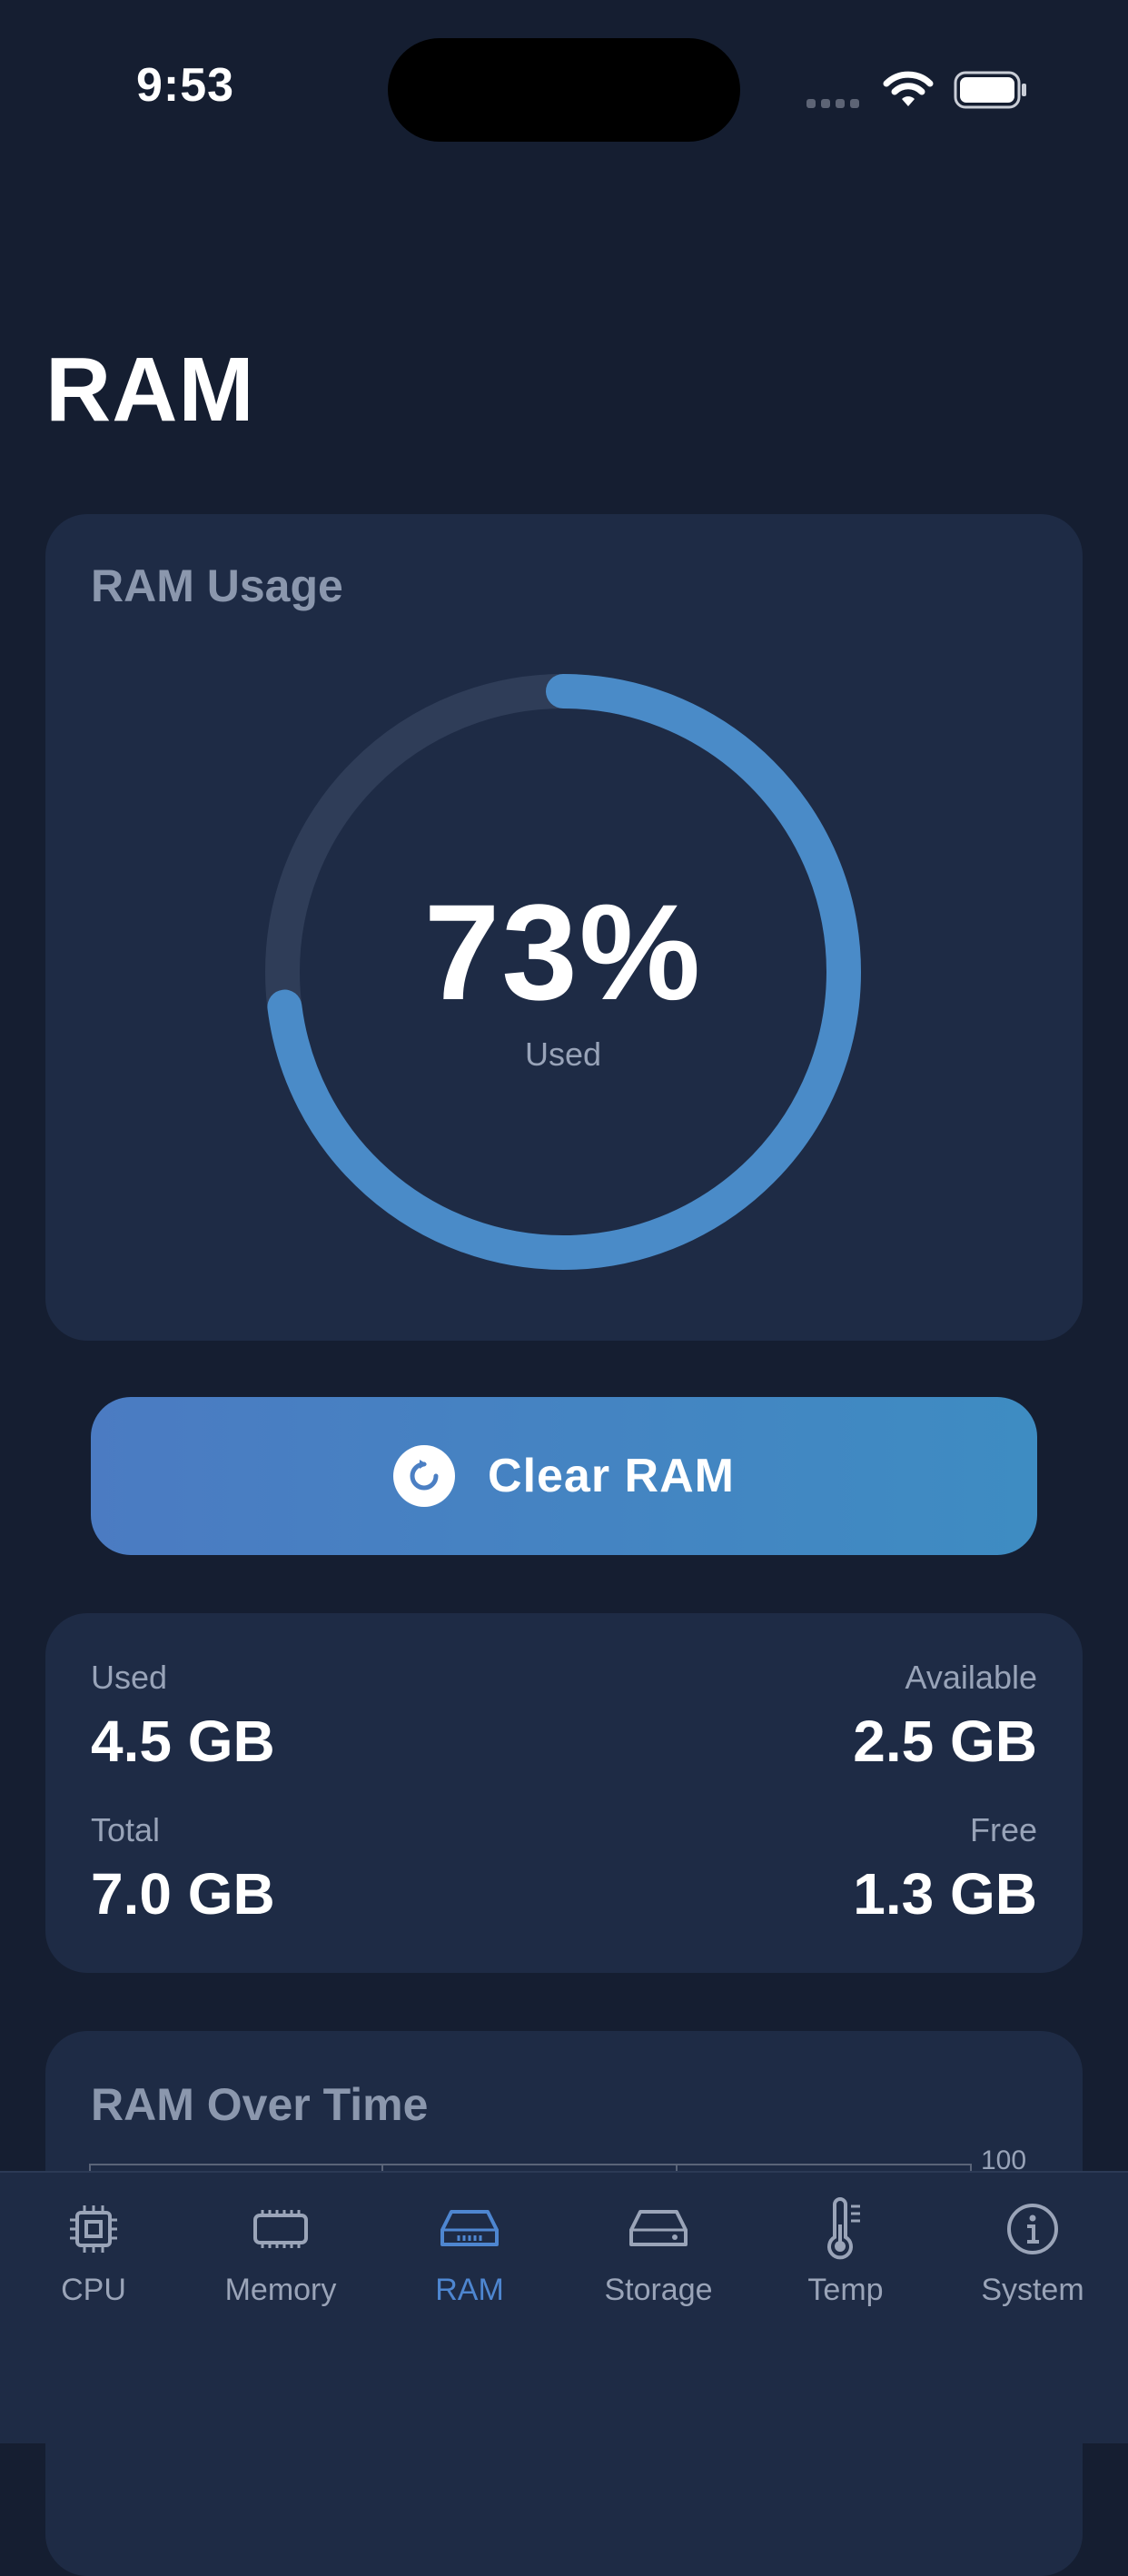  Describe the element at coordinates (469, 2229) in the screenshot. I see `ram-icon` at that location.